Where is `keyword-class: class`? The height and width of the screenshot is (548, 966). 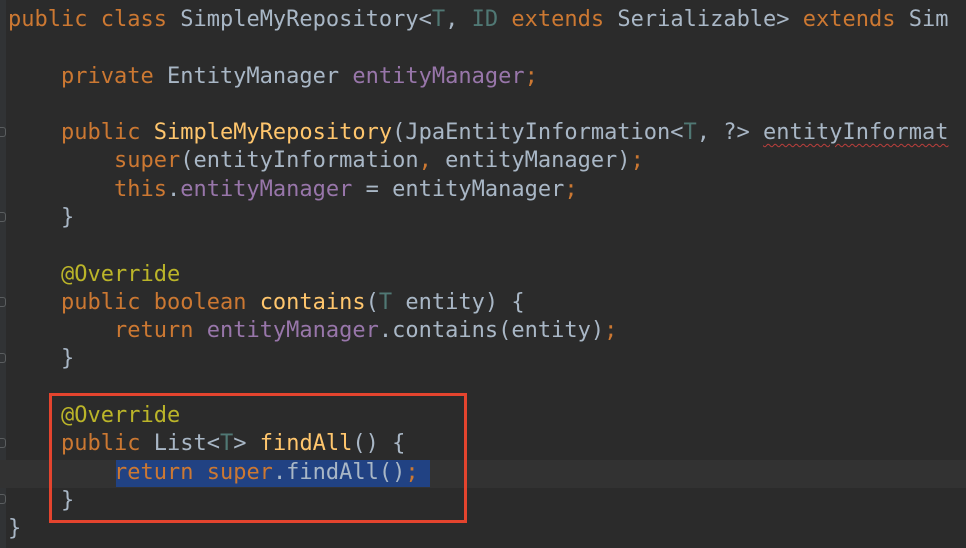 keyword-class: class is located at coordinates (133, 19).